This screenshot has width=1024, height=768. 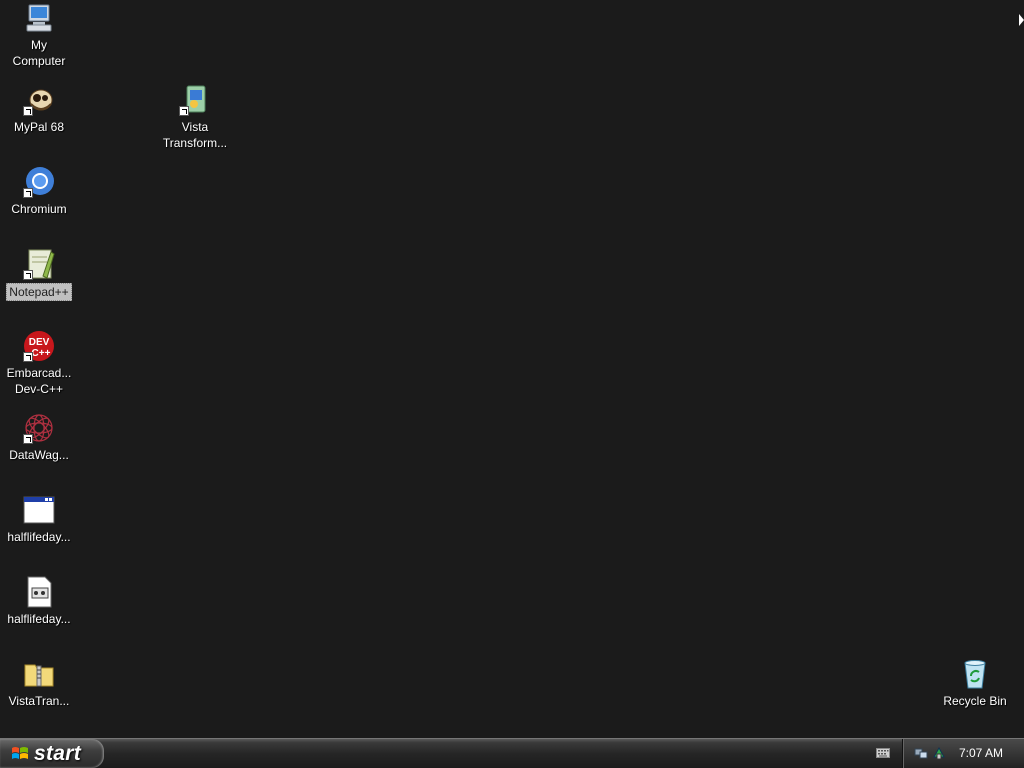 I want to click on keyboard-language-icon, so click(x=883, y=753).